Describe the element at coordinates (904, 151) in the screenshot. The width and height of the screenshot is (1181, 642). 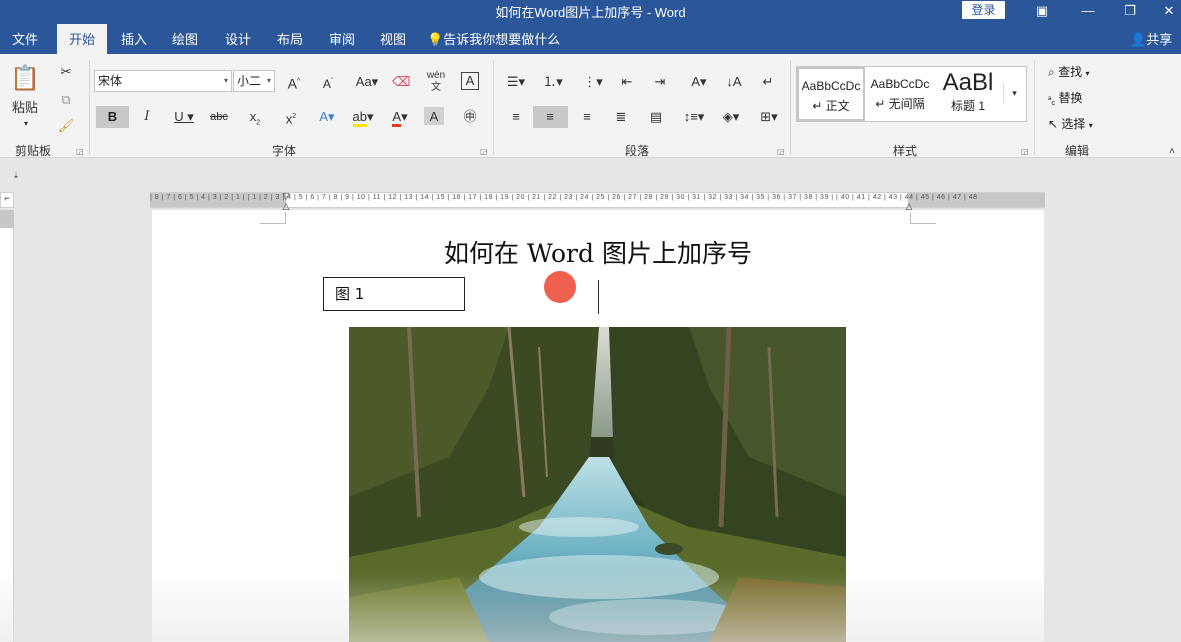
I see `styles-group-label: 样式` at that location.